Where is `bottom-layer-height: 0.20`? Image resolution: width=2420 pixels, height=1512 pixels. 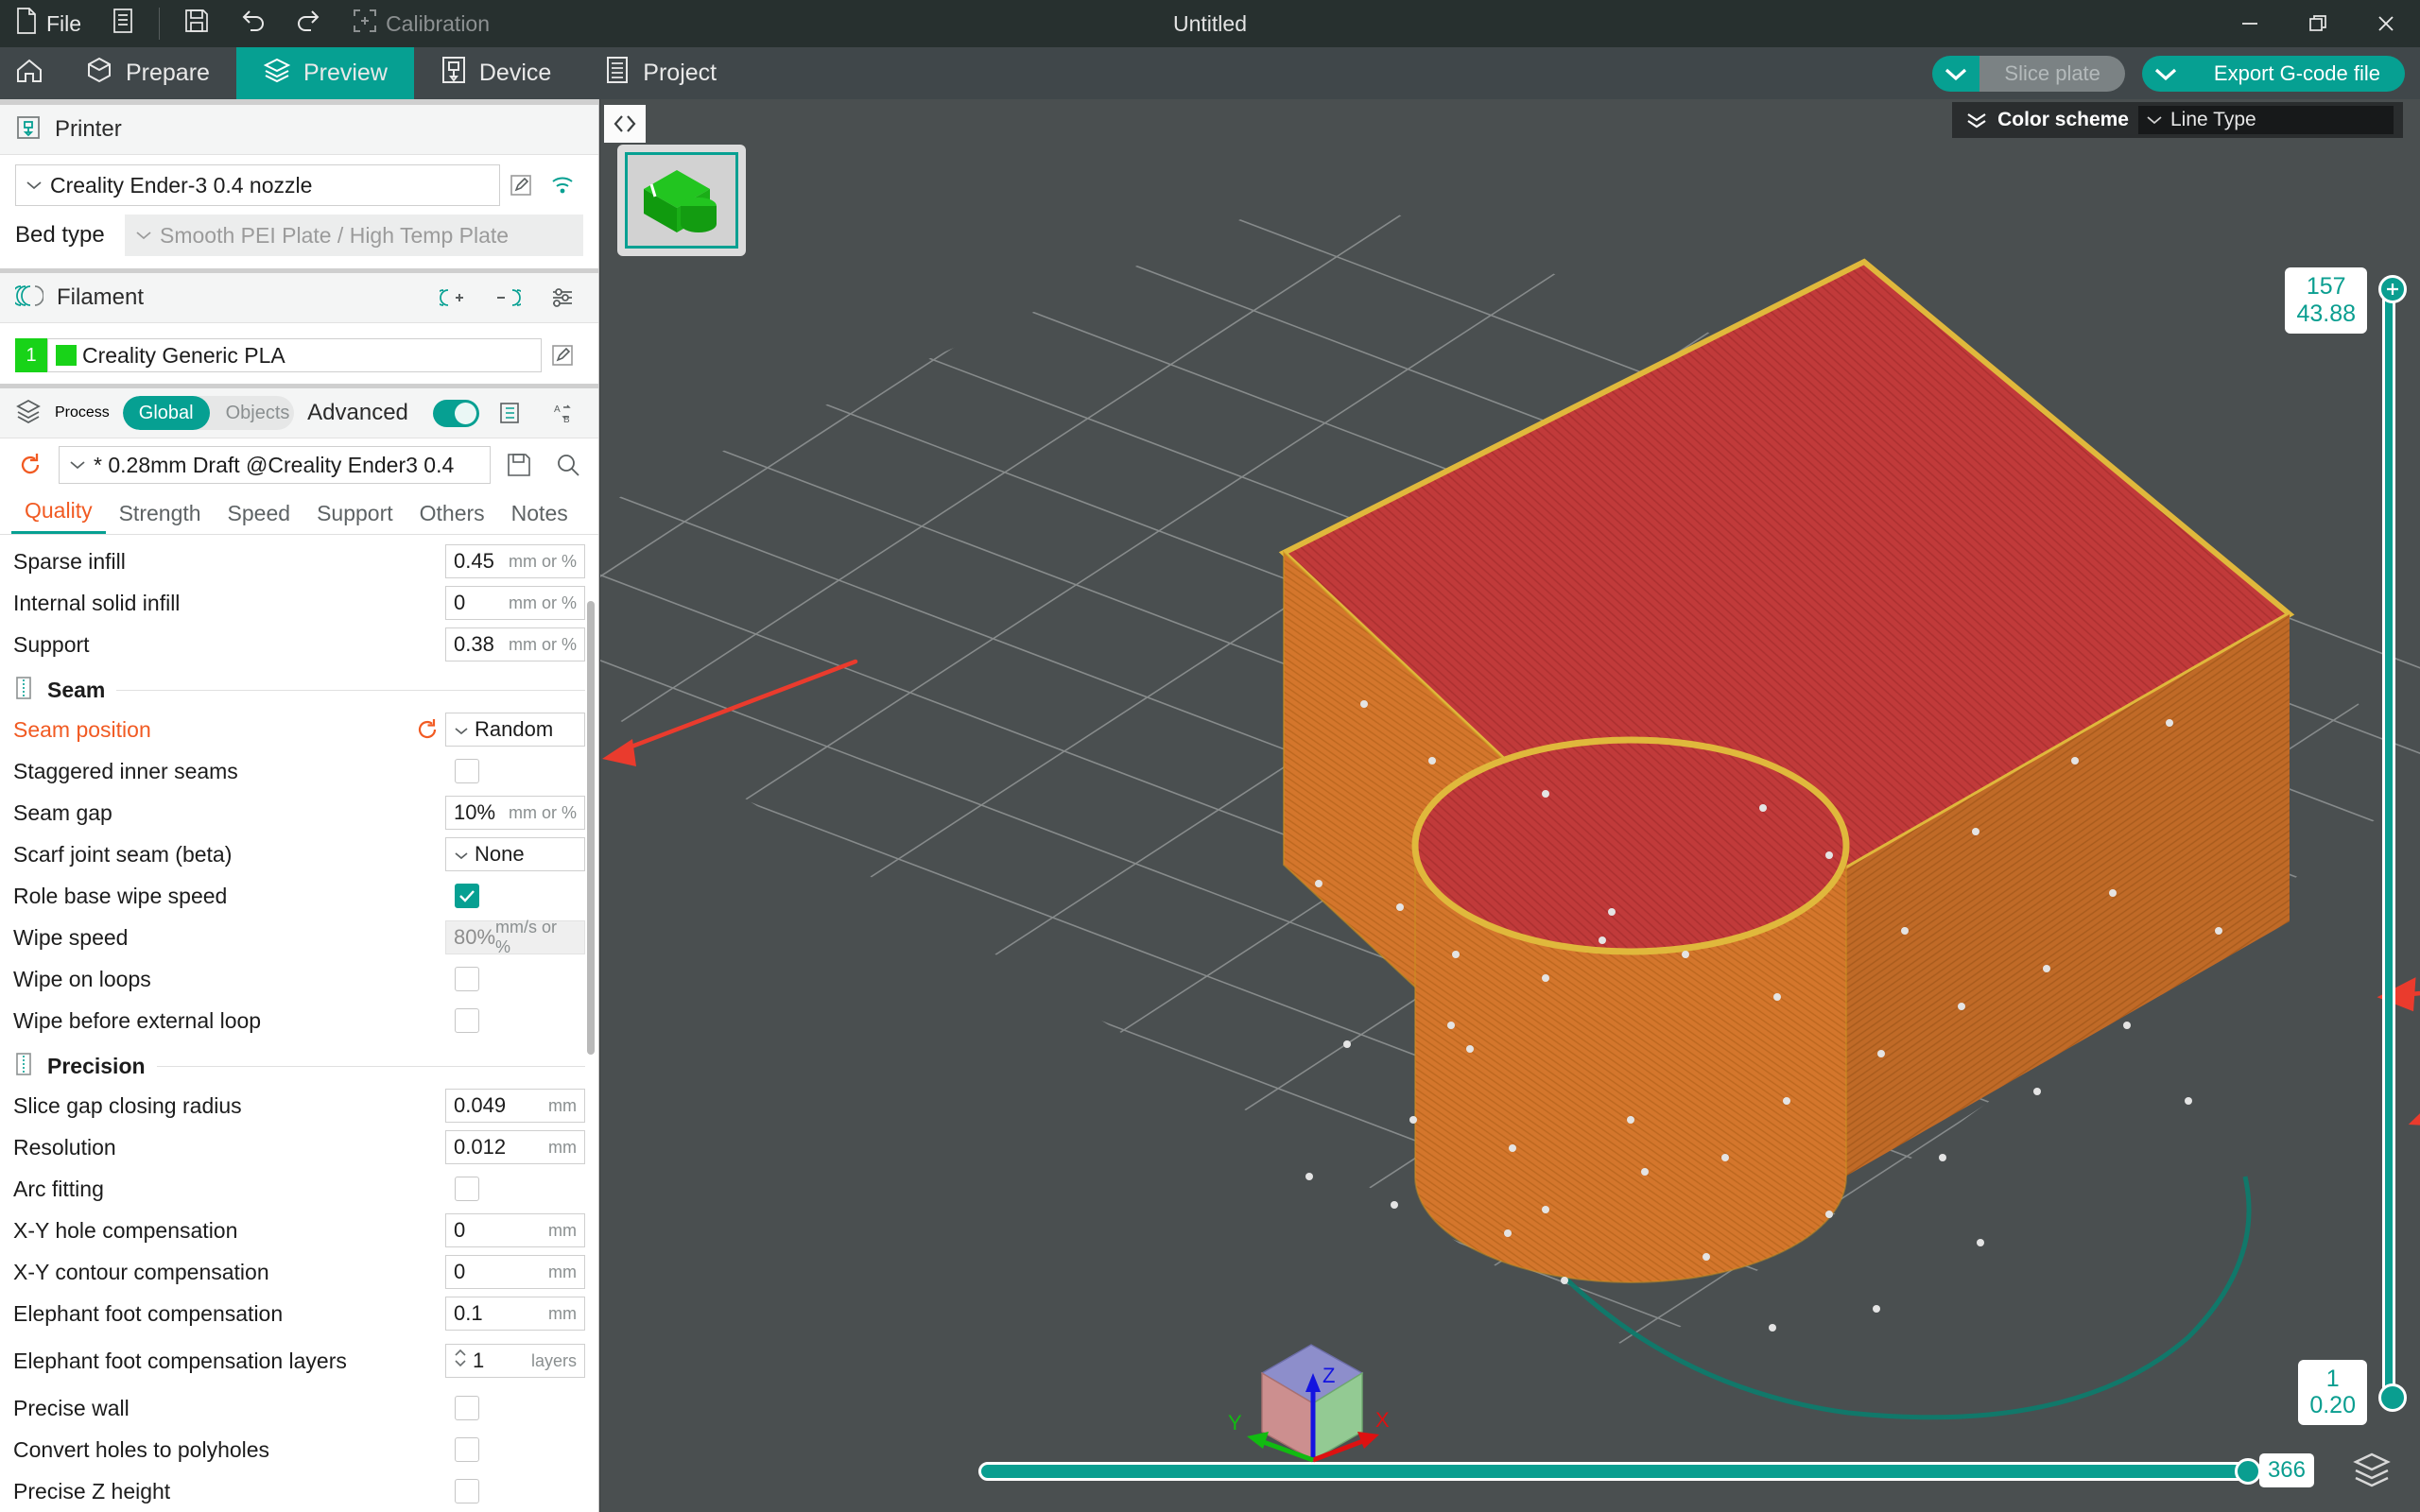
bottom-layer-height: 0.20 is located at coordinates (2332, 1405).